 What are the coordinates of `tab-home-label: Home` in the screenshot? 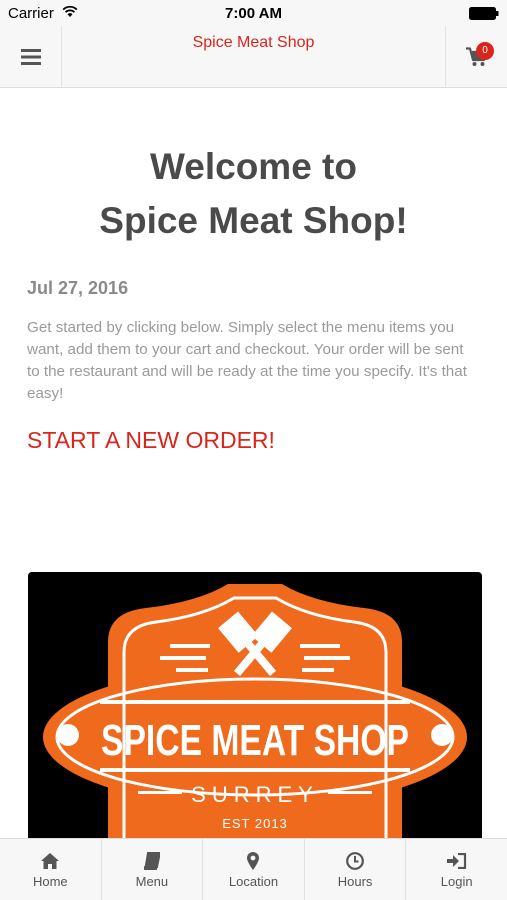 It's located at (50, 881).